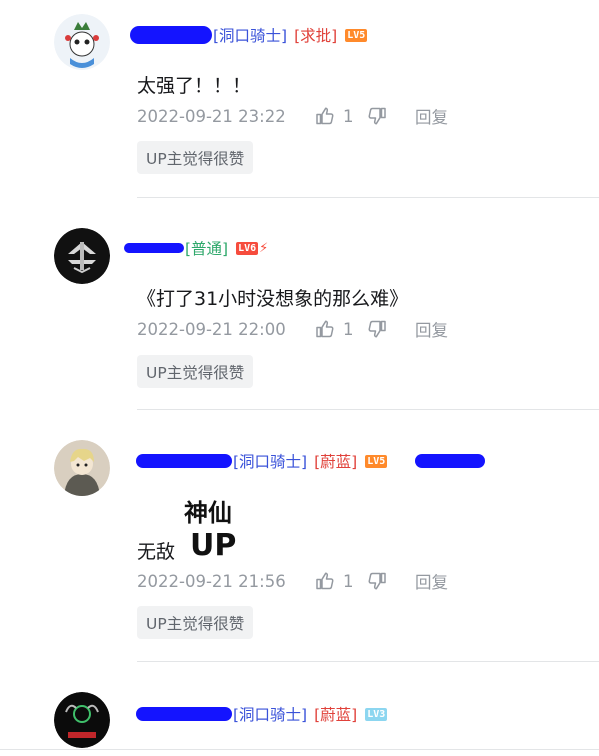 The height and width of the screenshot is (756, 599). What do you see at coordinates (292, 329) in the screenshot?
I see `comment-meta: 2022-09-21 22:00 1 回复` at bounding box center [292, 329].